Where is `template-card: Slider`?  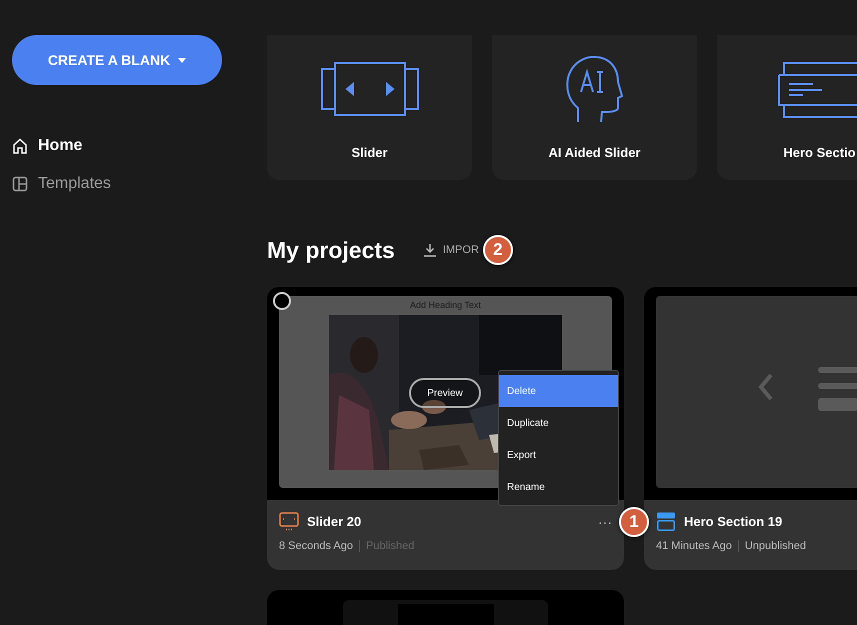 template-card: Slider is located at coordinates (369, 107).